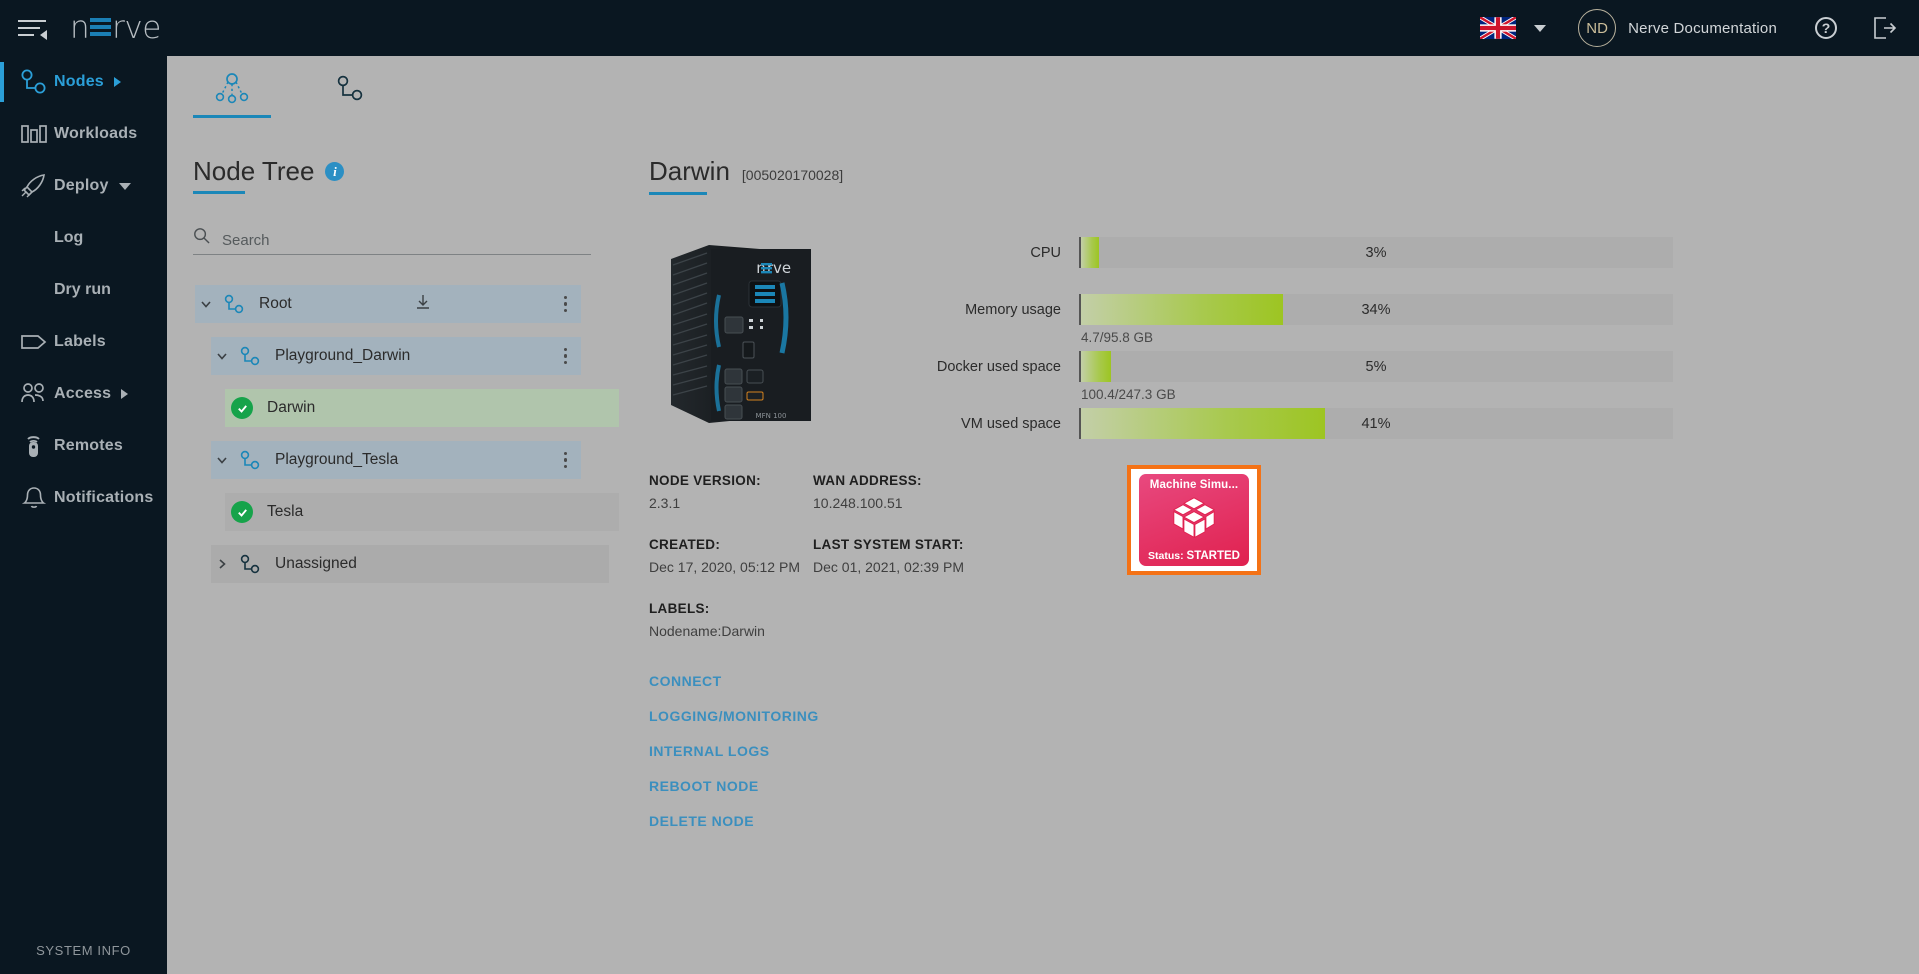  What do you see at coordinates (1279, 821) in the screenshot?
I see `action-delete-node: DELETE NODE` at bounding box center [1279, 821].